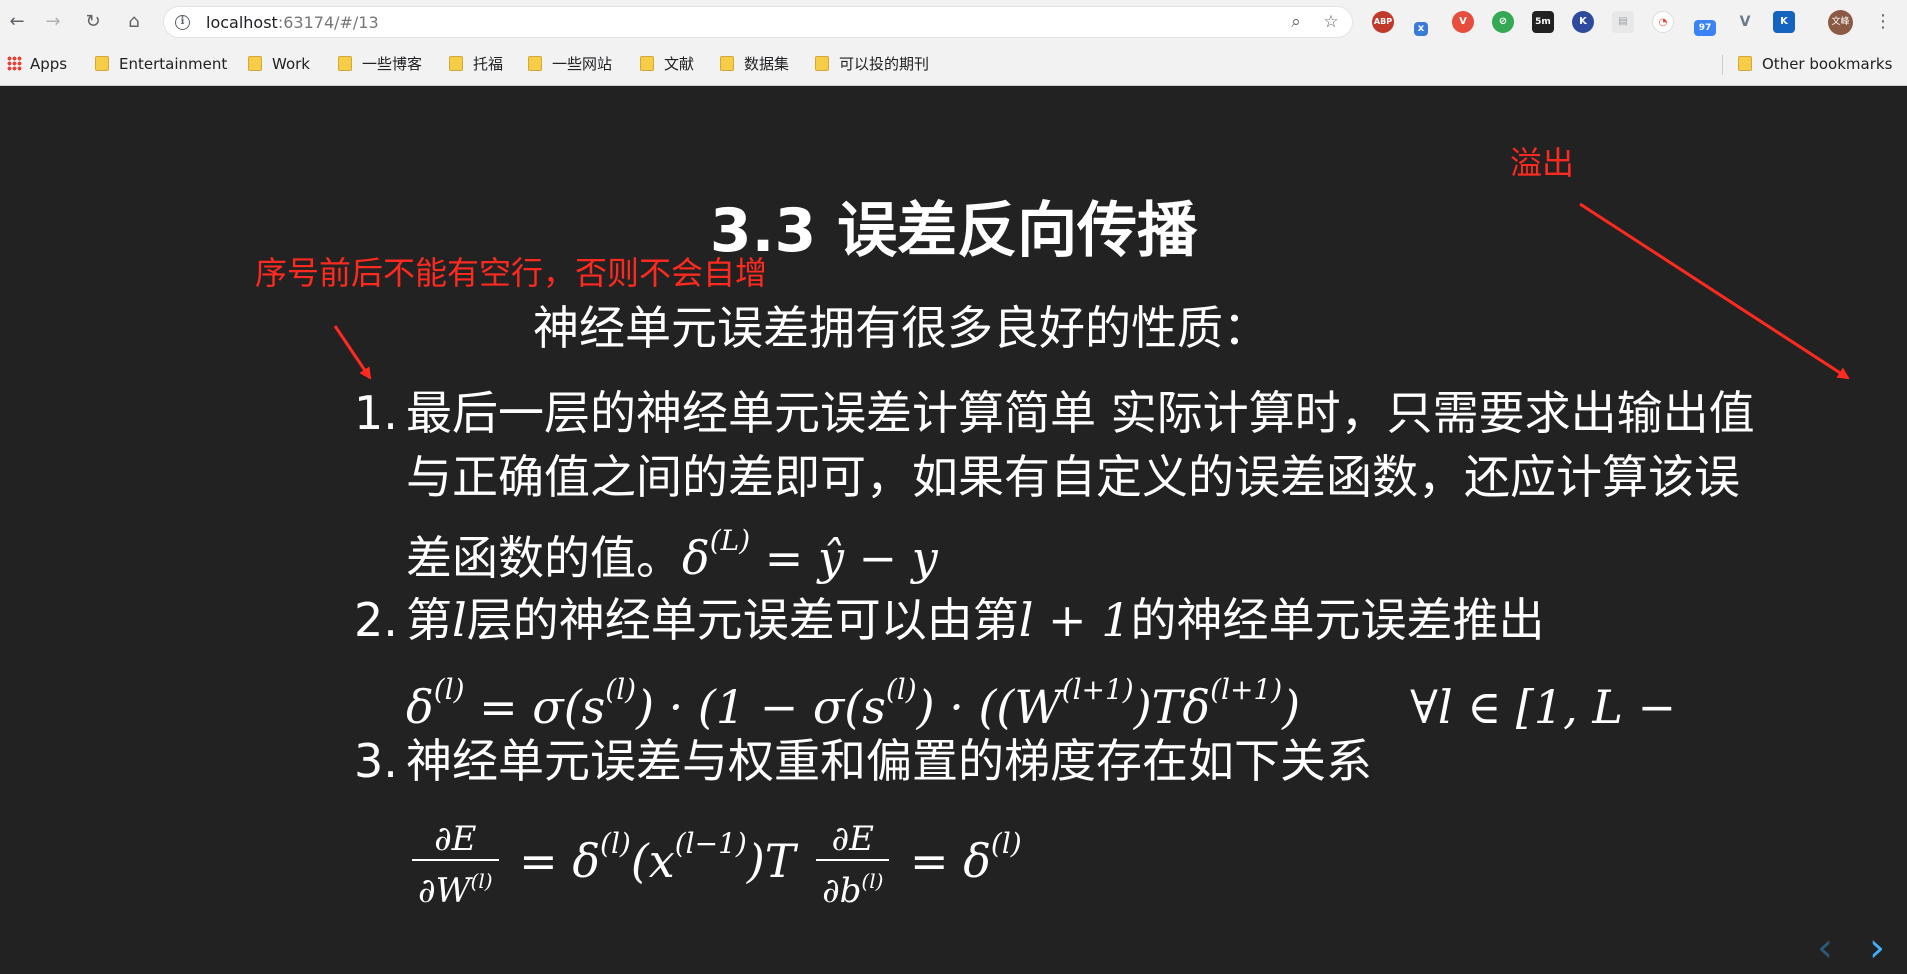 This screenshot has height=974, width=1907. I want to click on bookmark-folder: 一些博客, so click(380, 64).